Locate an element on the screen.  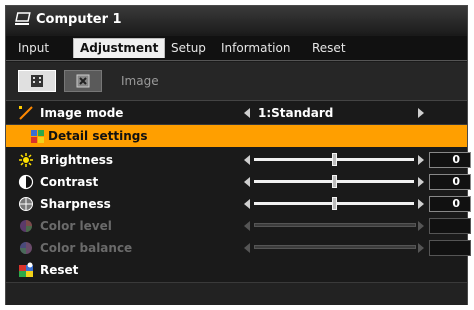
image-category-button is located at coordinates (37, 81).